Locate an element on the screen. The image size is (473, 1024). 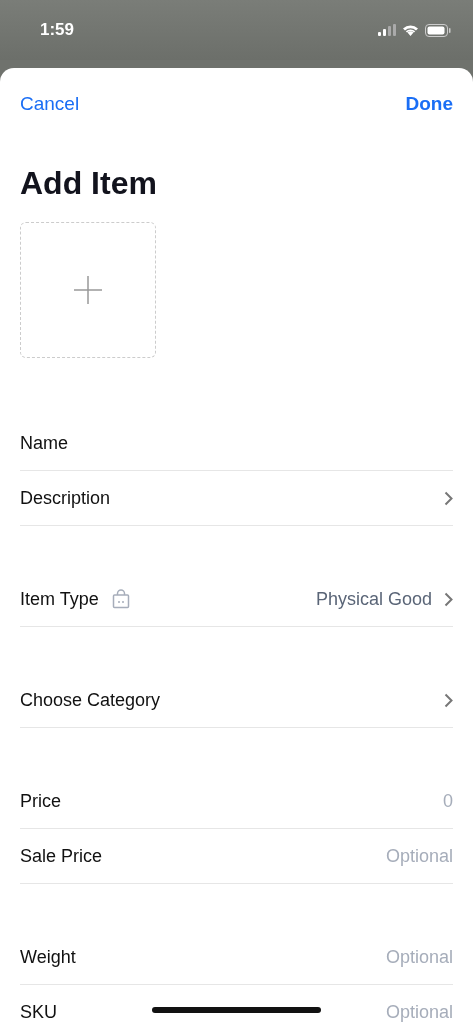
cancel-button: Cancel is located at coordinates (50, 104).